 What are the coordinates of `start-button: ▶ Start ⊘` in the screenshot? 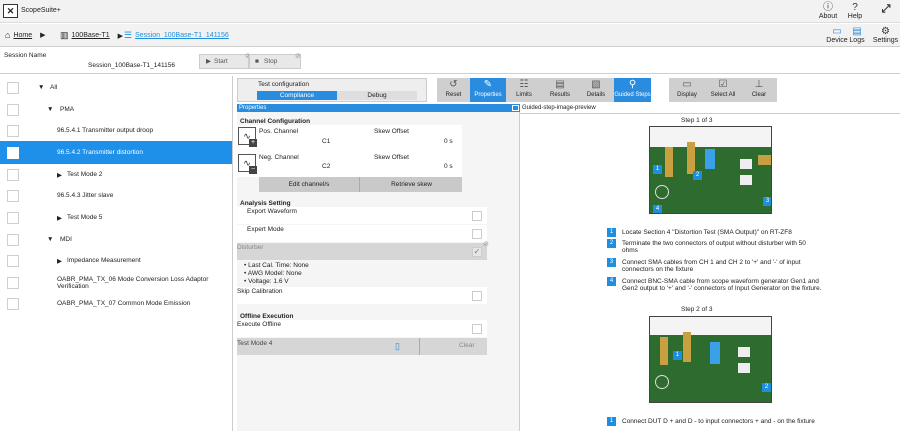 It's located at (225, 61).